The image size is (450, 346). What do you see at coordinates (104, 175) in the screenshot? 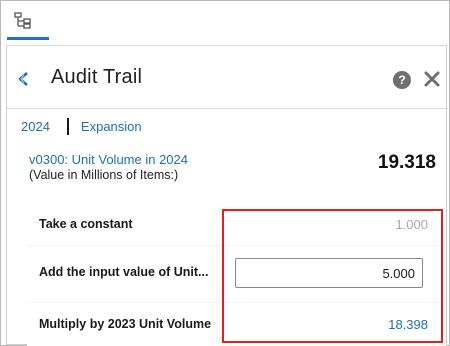
I see `metric-unit-description: (Value in Millions of Items:)` at bounding box center [104, 175].